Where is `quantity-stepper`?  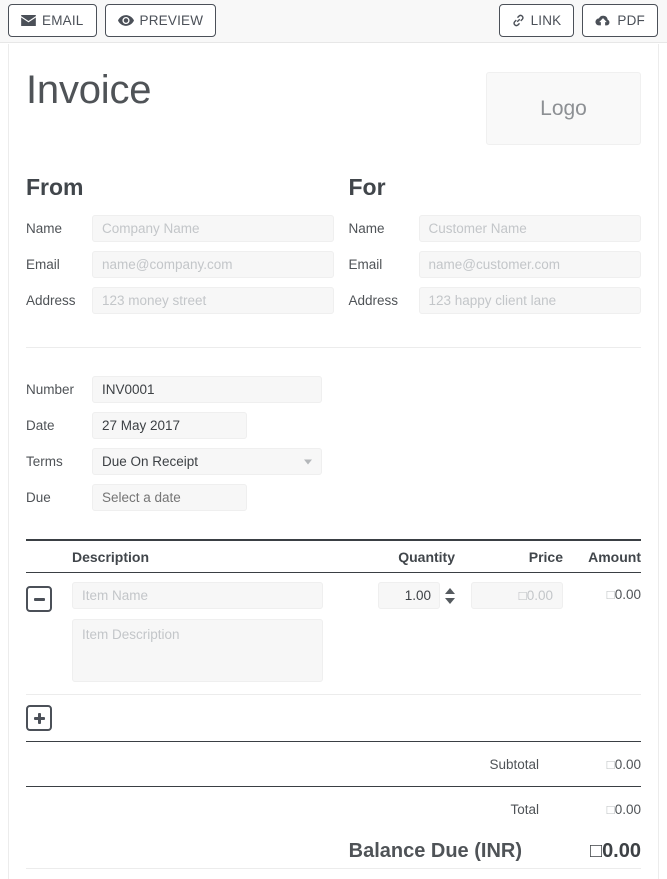
quantity-stepper is located at coordinates (450, 595).